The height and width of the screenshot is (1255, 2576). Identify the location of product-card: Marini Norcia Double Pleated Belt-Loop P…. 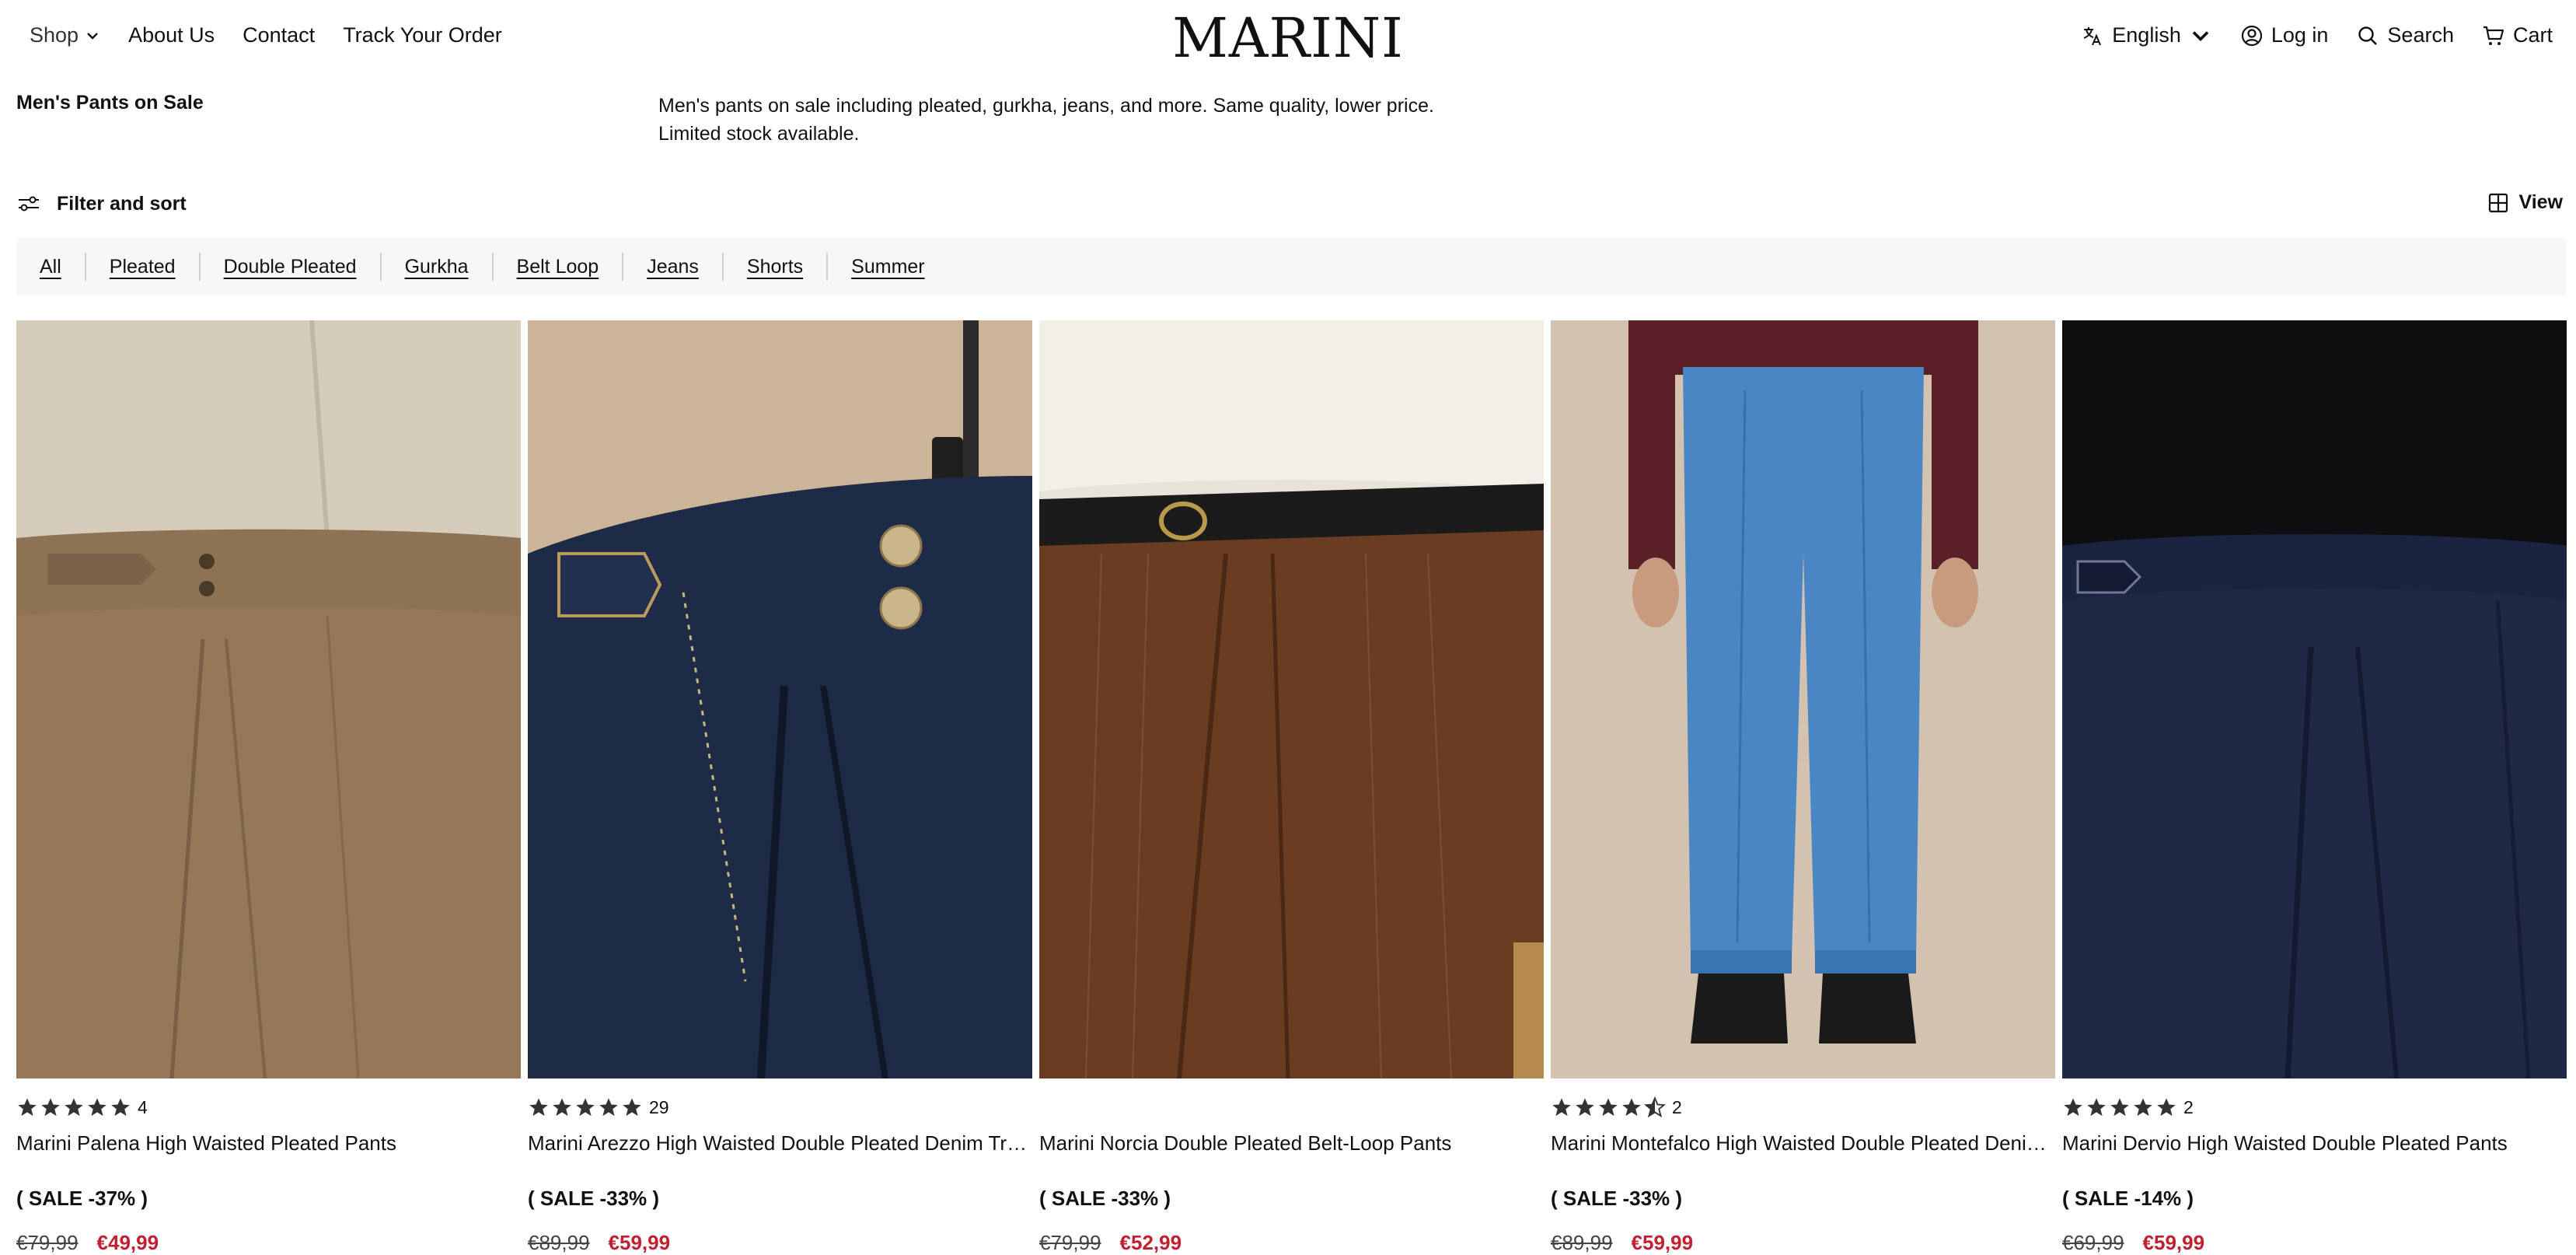
(1292, 787).